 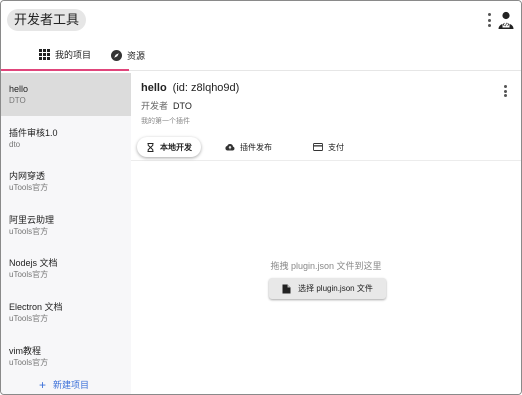 I want to click on tab-local-dev: 本地开发, so click(x=169, y=147).